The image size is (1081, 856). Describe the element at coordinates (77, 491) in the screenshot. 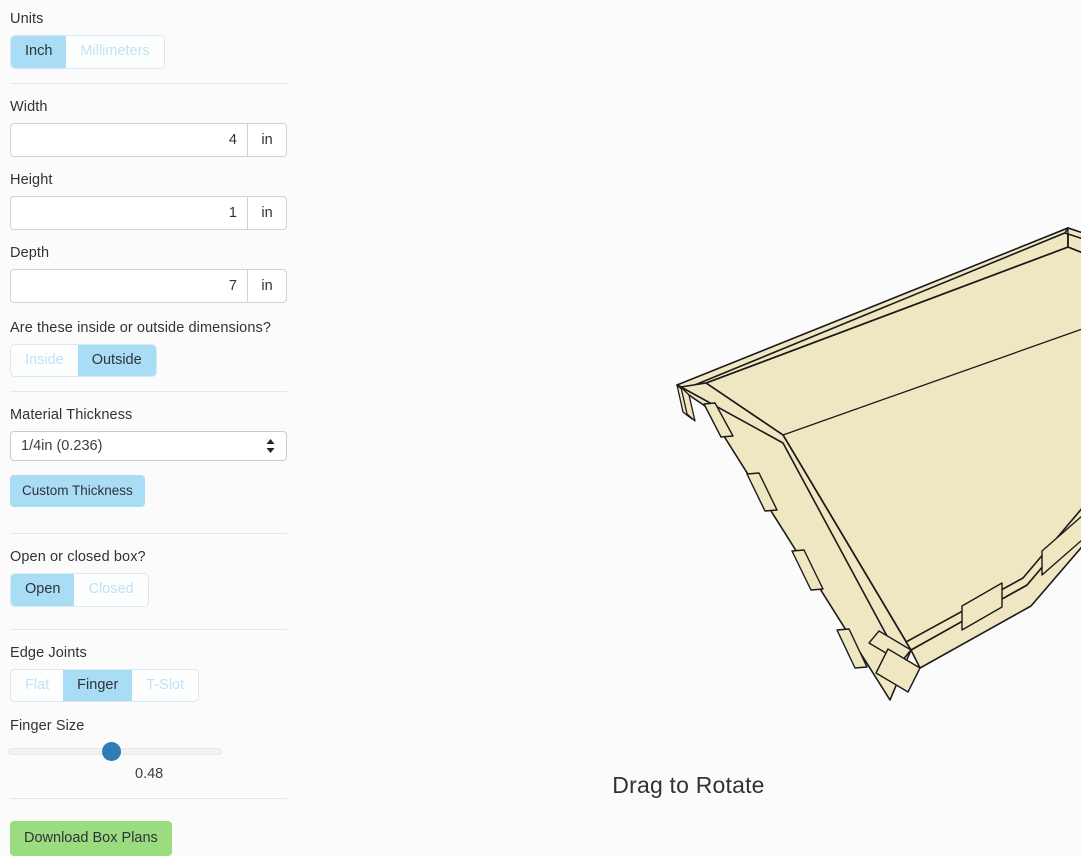

I see `custom-thickness-button: Custom Thickness` at that location.